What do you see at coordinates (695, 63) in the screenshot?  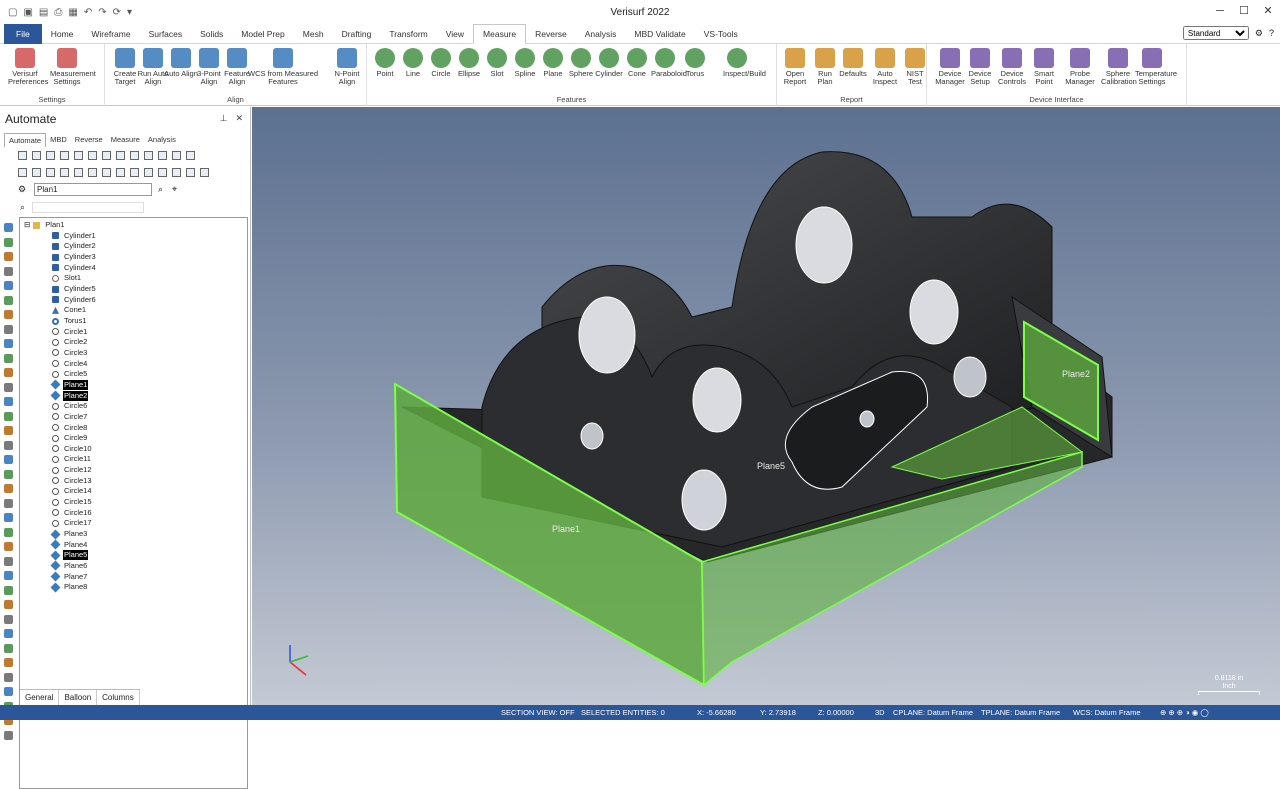 I see `torus-button: Torus` at bounding box center [695, 63].